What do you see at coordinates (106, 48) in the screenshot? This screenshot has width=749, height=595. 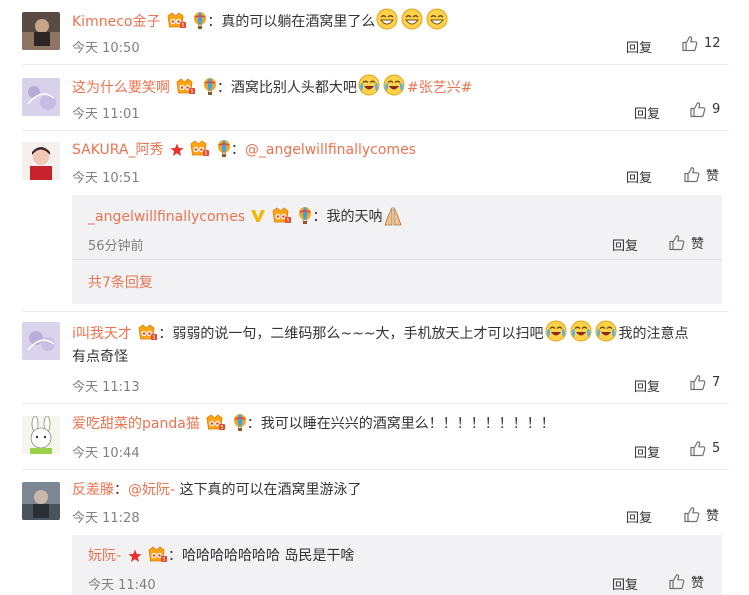 I see `comment-time: 今天 10:50` at bounding box center [106, 48].